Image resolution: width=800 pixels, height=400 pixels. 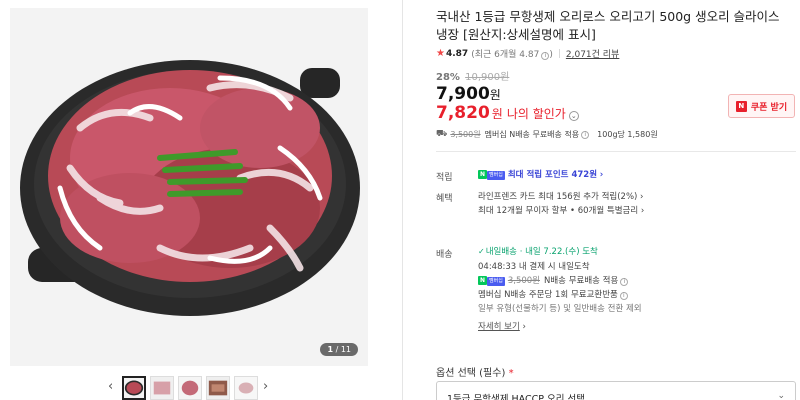 I want to click on delivery-exchange: 멤버십 N배송 주문당 1회 무료교환반품 i, so click(x=553, y=295).